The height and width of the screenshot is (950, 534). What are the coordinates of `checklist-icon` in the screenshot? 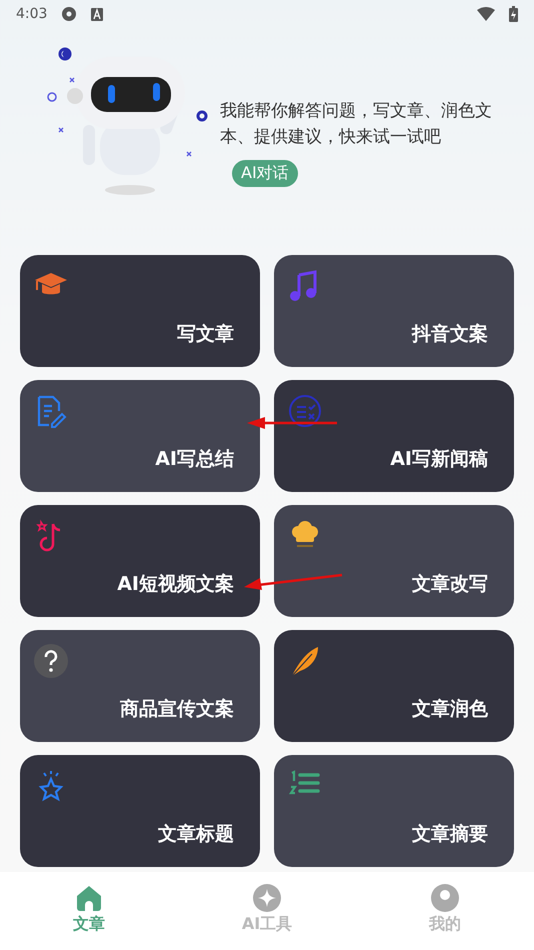 It's located at (305, 411).